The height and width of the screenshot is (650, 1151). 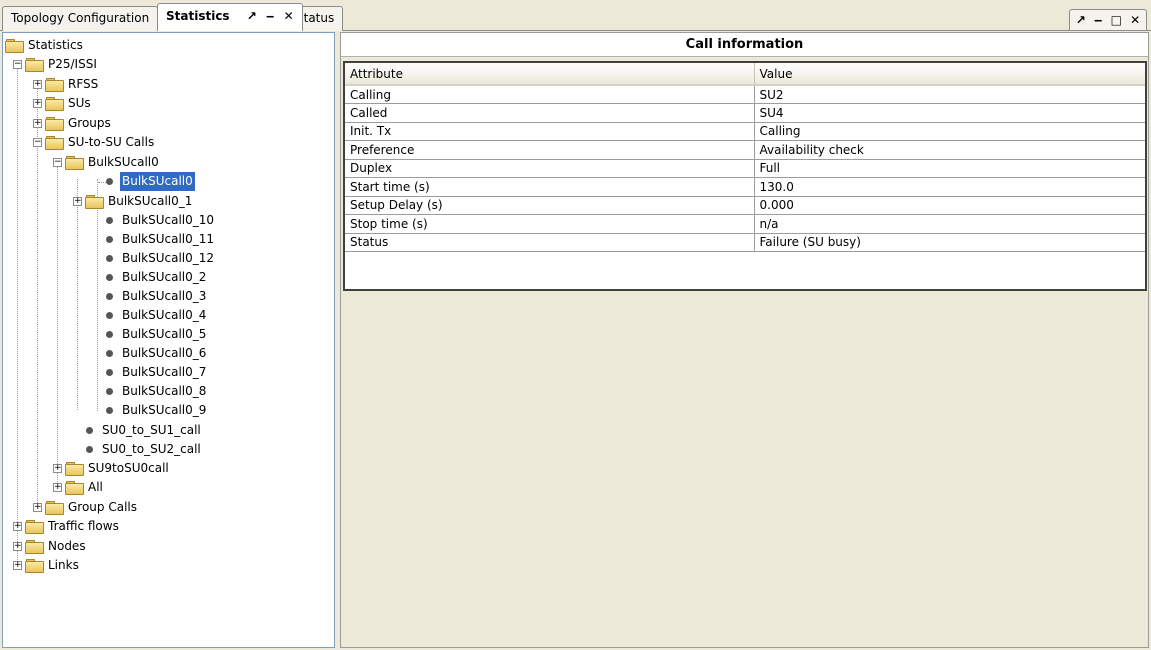 I want to click on tree-node-label: BulkSUcall0_2, so click(x=164, y=277).